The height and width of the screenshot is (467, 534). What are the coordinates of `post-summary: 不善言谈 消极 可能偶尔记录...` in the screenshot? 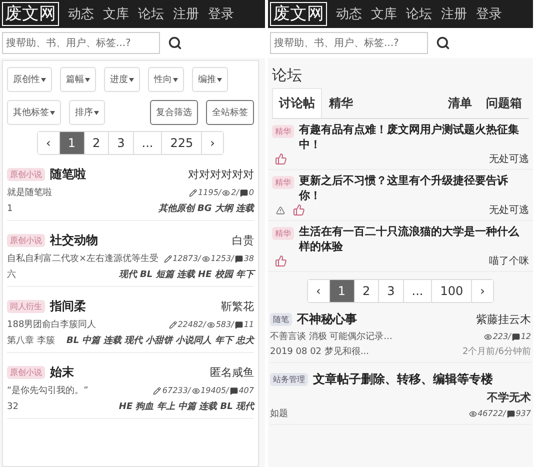 It's located at (331, 336).